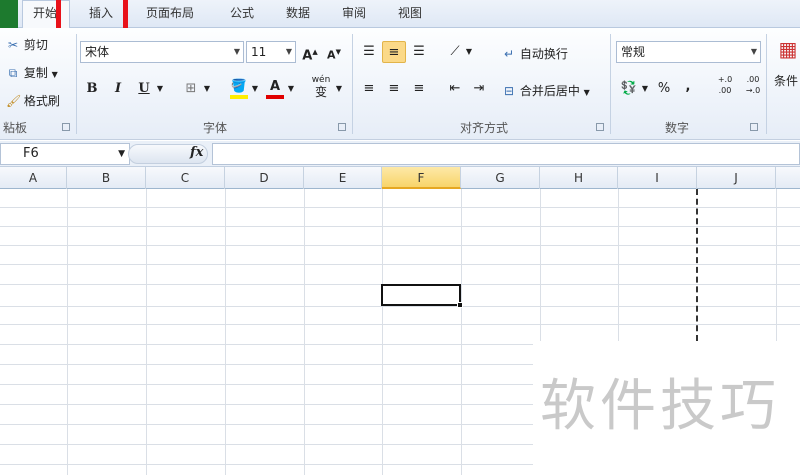 The width and height of the screenshot is (800, 475). I want to click on wrap-text-icon: ↵, so click(509, 54).